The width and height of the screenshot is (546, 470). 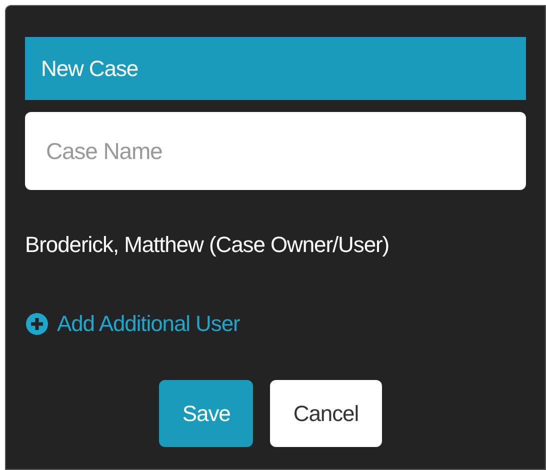 What do you see at coordinates (37, 324) in the screenshot?
I see `plus-circle-icon` at bounding box center [37, 324].